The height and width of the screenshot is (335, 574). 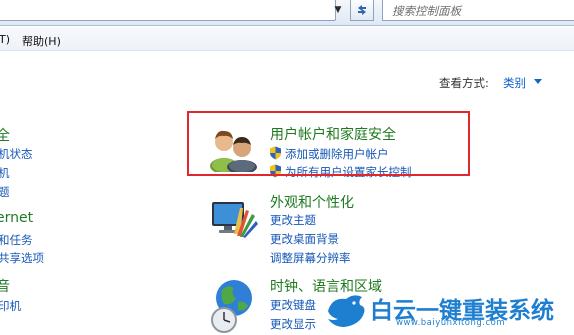 What do you see at coordinates (293, 305) in the screenshot?
I see `change-keyboard-link: 更改键盘` at bounding box center [293, 305].